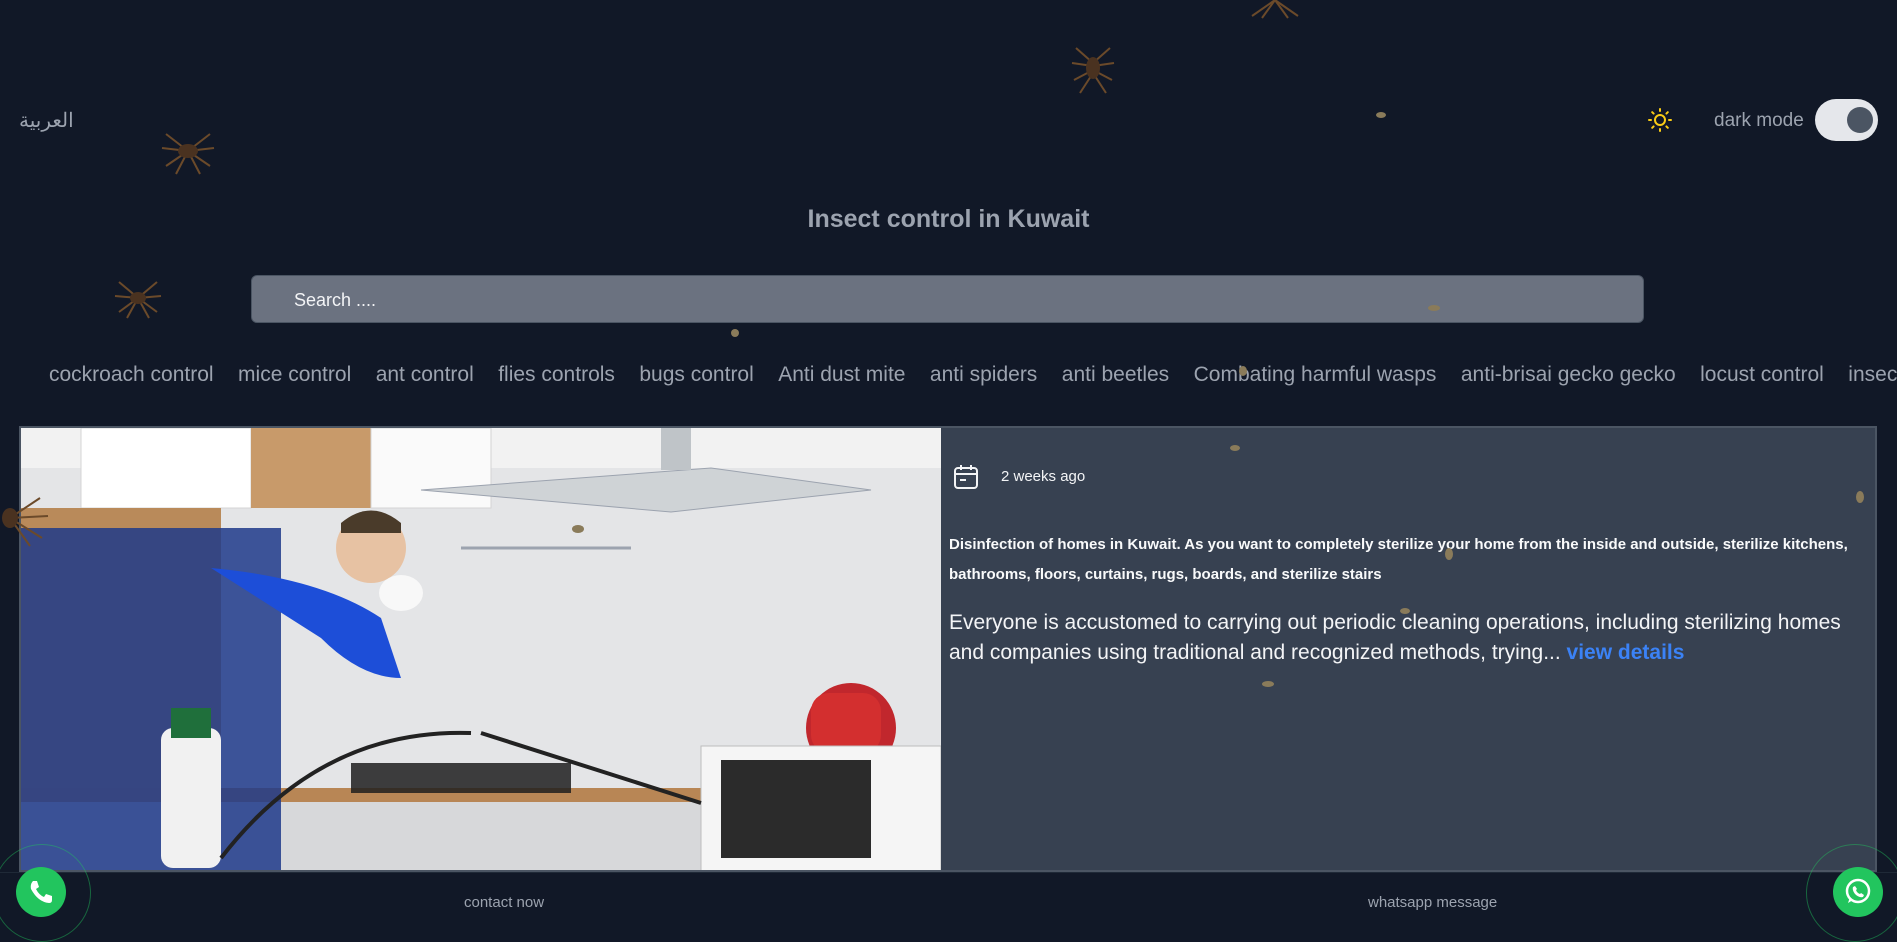 Image resolution: width=1897 pixels, height=942 pixels. I want to click on call-button, so click(41, 892).